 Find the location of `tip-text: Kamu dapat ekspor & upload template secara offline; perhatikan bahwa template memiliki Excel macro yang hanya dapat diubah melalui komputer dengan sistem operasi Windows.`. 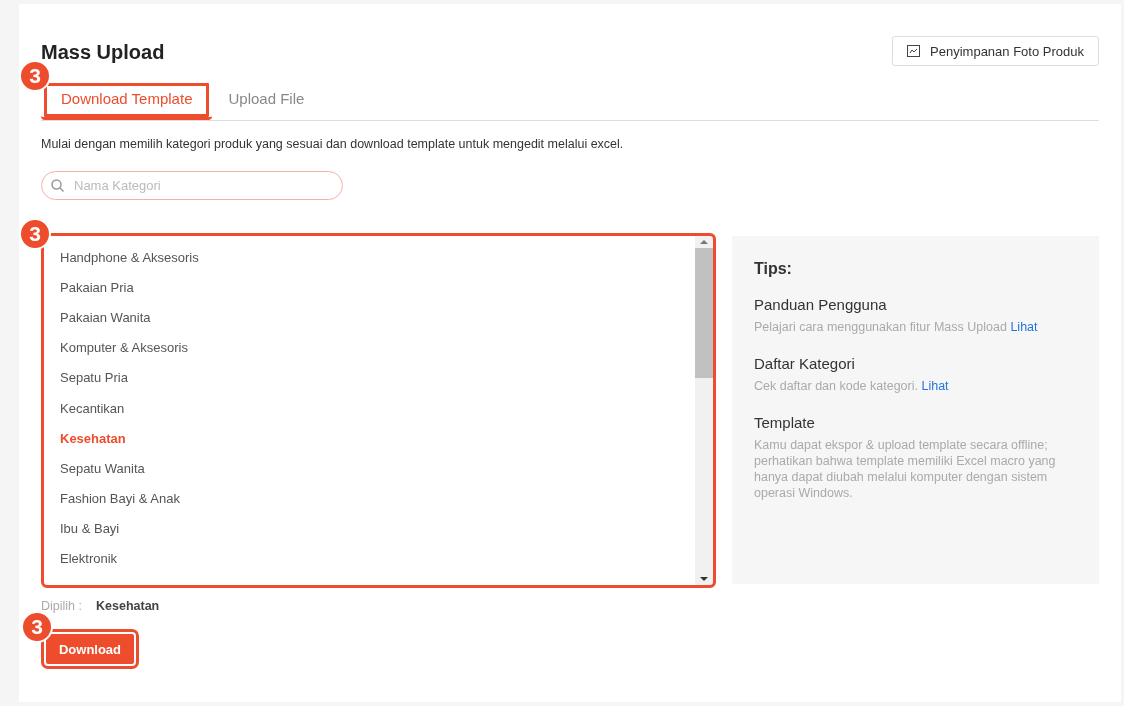

tip-text: Kamu dapat ekspor & upload template secara offline; perhatikan bahwa template memiliki Excel macro yang hanya dapat diubah melalui komputer dengan sistem operasi Windows. is located at coordinates (905, 469).